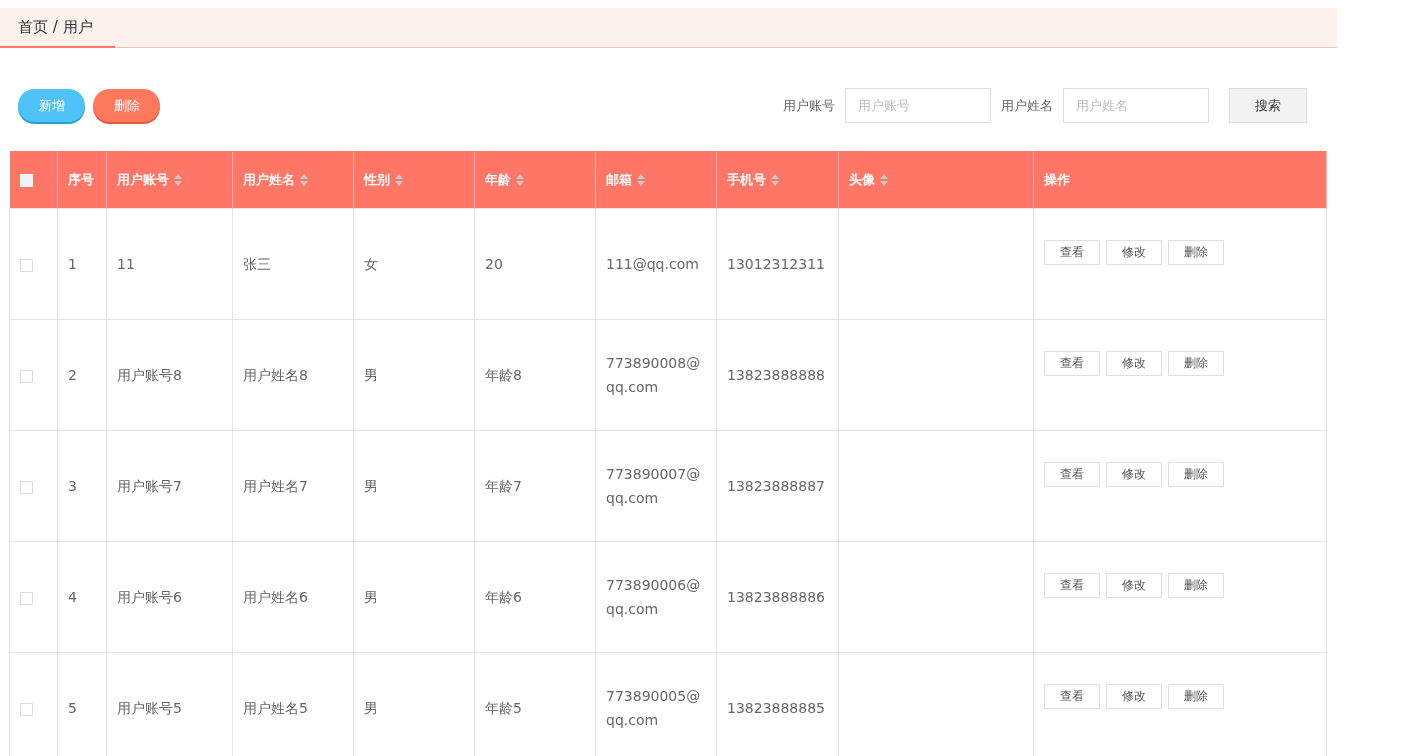 This screenshot has height=756, width=1411. What do you see at coordinates (414, 264) in the screenshot?
I see `table-cell: 女` at bounding box center [414, 264].